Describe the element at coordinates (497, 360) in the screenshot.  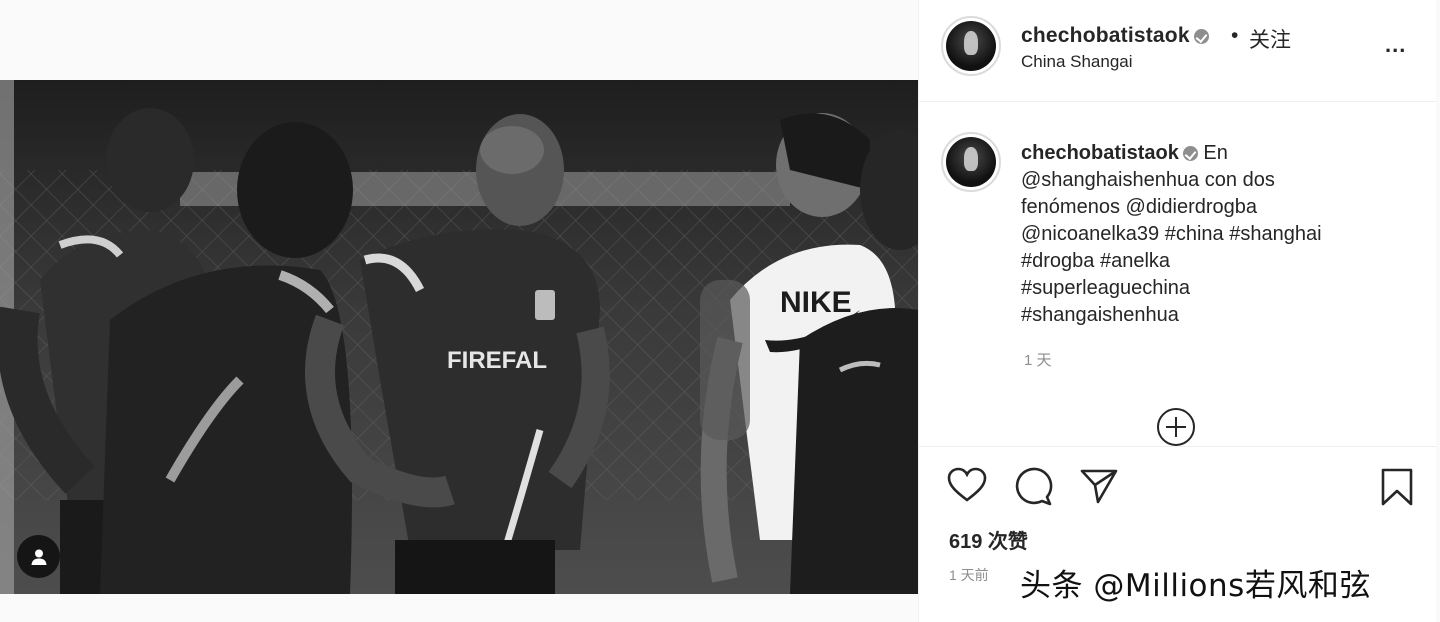
I see `jersey-sponsor-text: FIREFAL` at that location.